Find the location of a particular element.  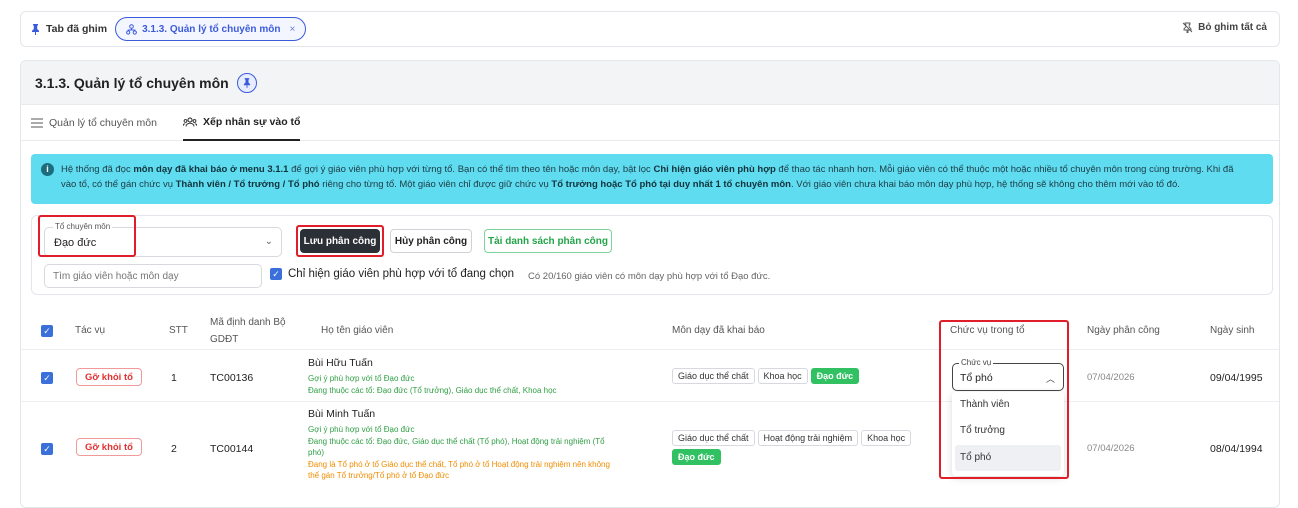

row-code: TC00144 is located at coordinates (232, 449).